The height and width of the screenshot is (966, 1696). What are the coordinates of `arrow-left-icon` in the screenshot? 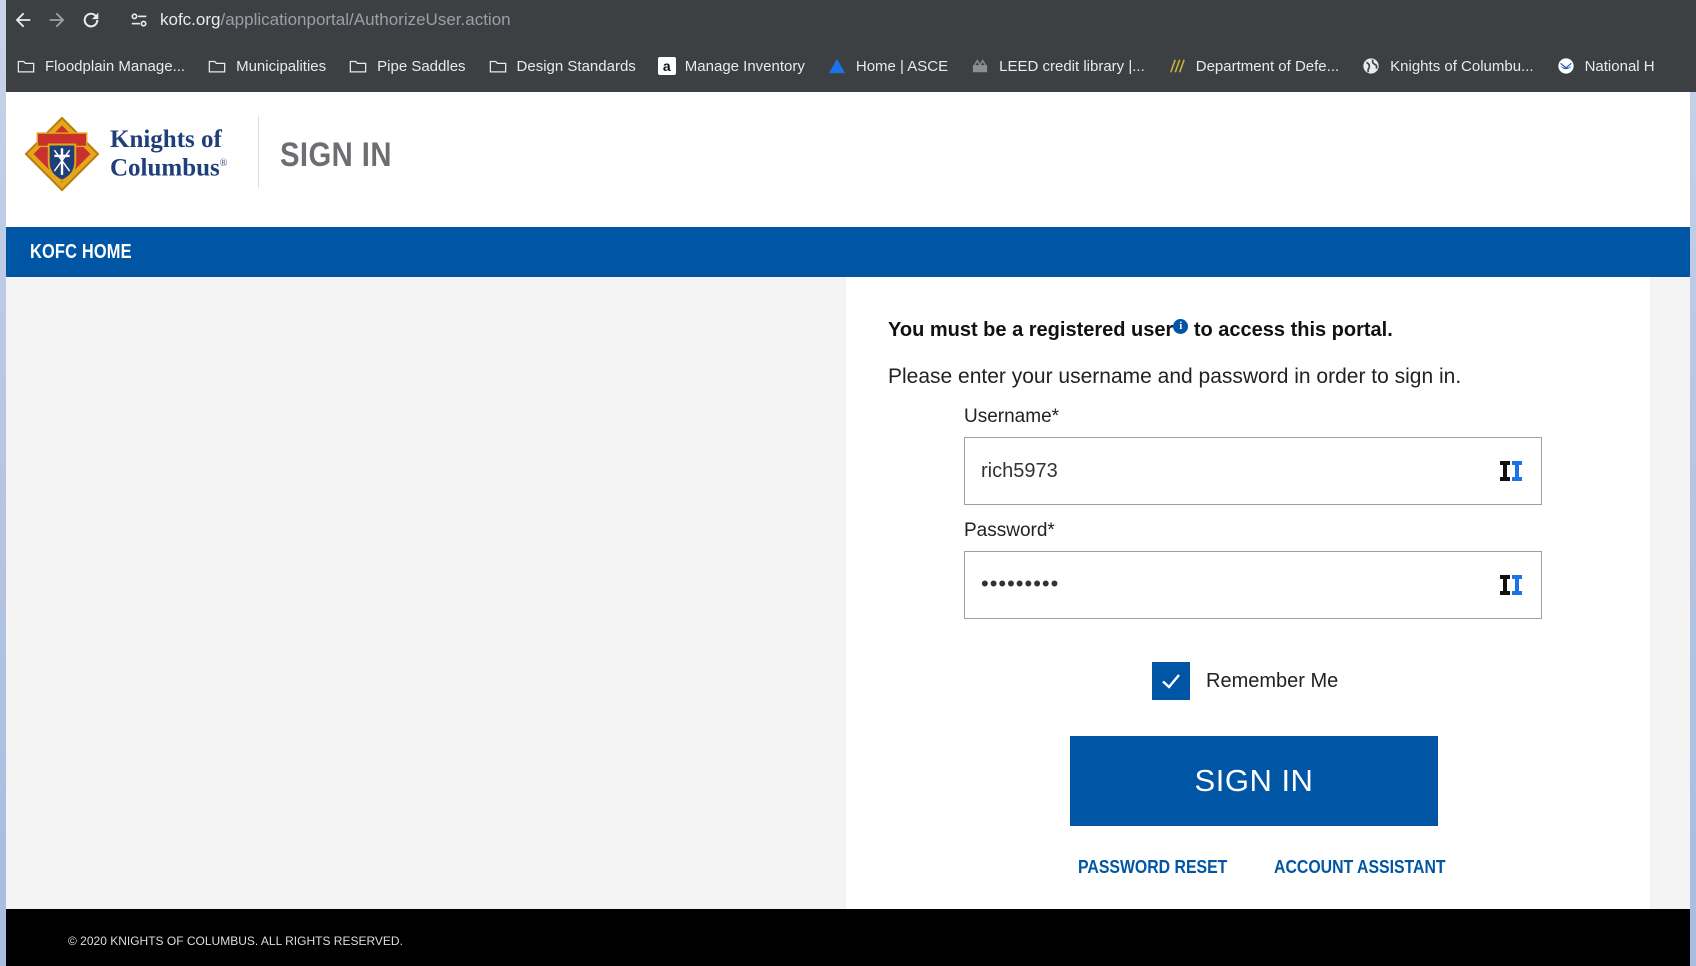 It's located at (23, 20).